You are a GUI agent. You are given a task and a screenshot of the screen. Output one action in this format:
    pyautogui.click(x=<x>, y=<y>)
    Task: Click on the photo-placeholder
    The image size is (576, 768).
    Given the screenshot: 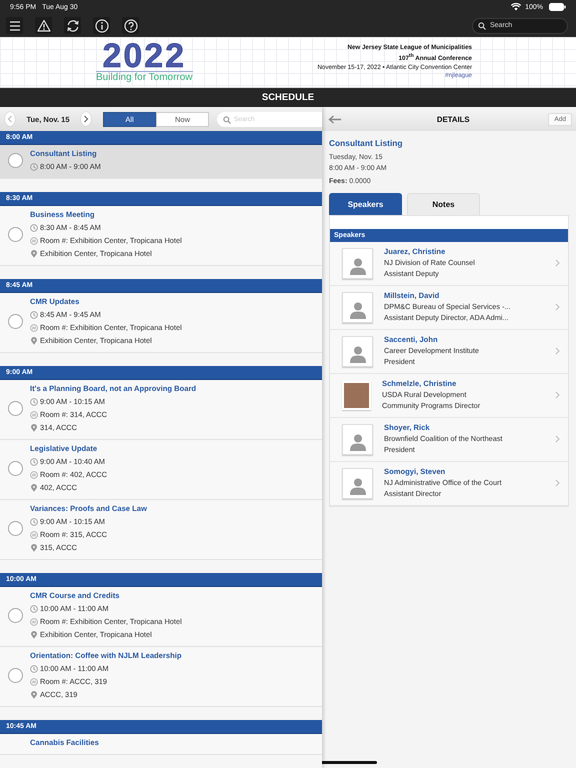 What is the action you would take?
    pyautogui.click(x=356, y=395)
    